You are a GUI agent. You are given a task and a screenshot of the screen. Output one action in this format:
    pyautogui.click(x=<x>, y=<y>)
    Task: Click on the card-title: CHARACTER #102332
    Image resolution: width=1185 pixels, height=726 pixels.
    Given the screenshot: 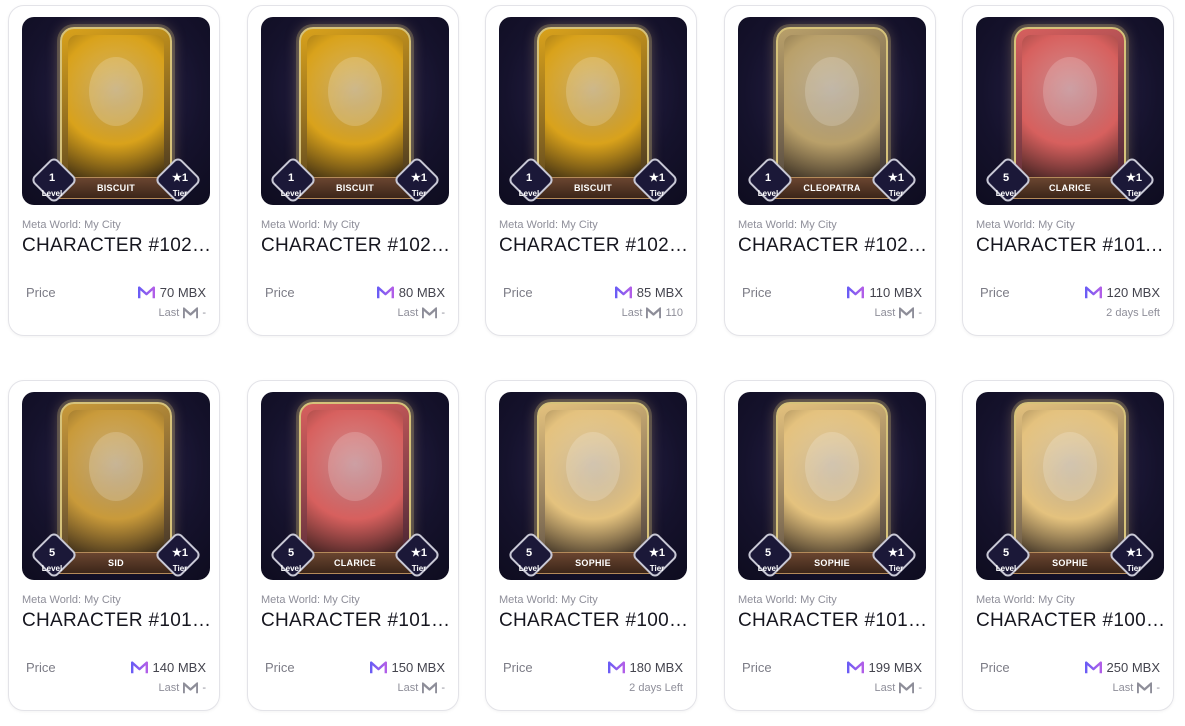 What is the action you would take?
    pyautogui.click(x=118, y=246)
    